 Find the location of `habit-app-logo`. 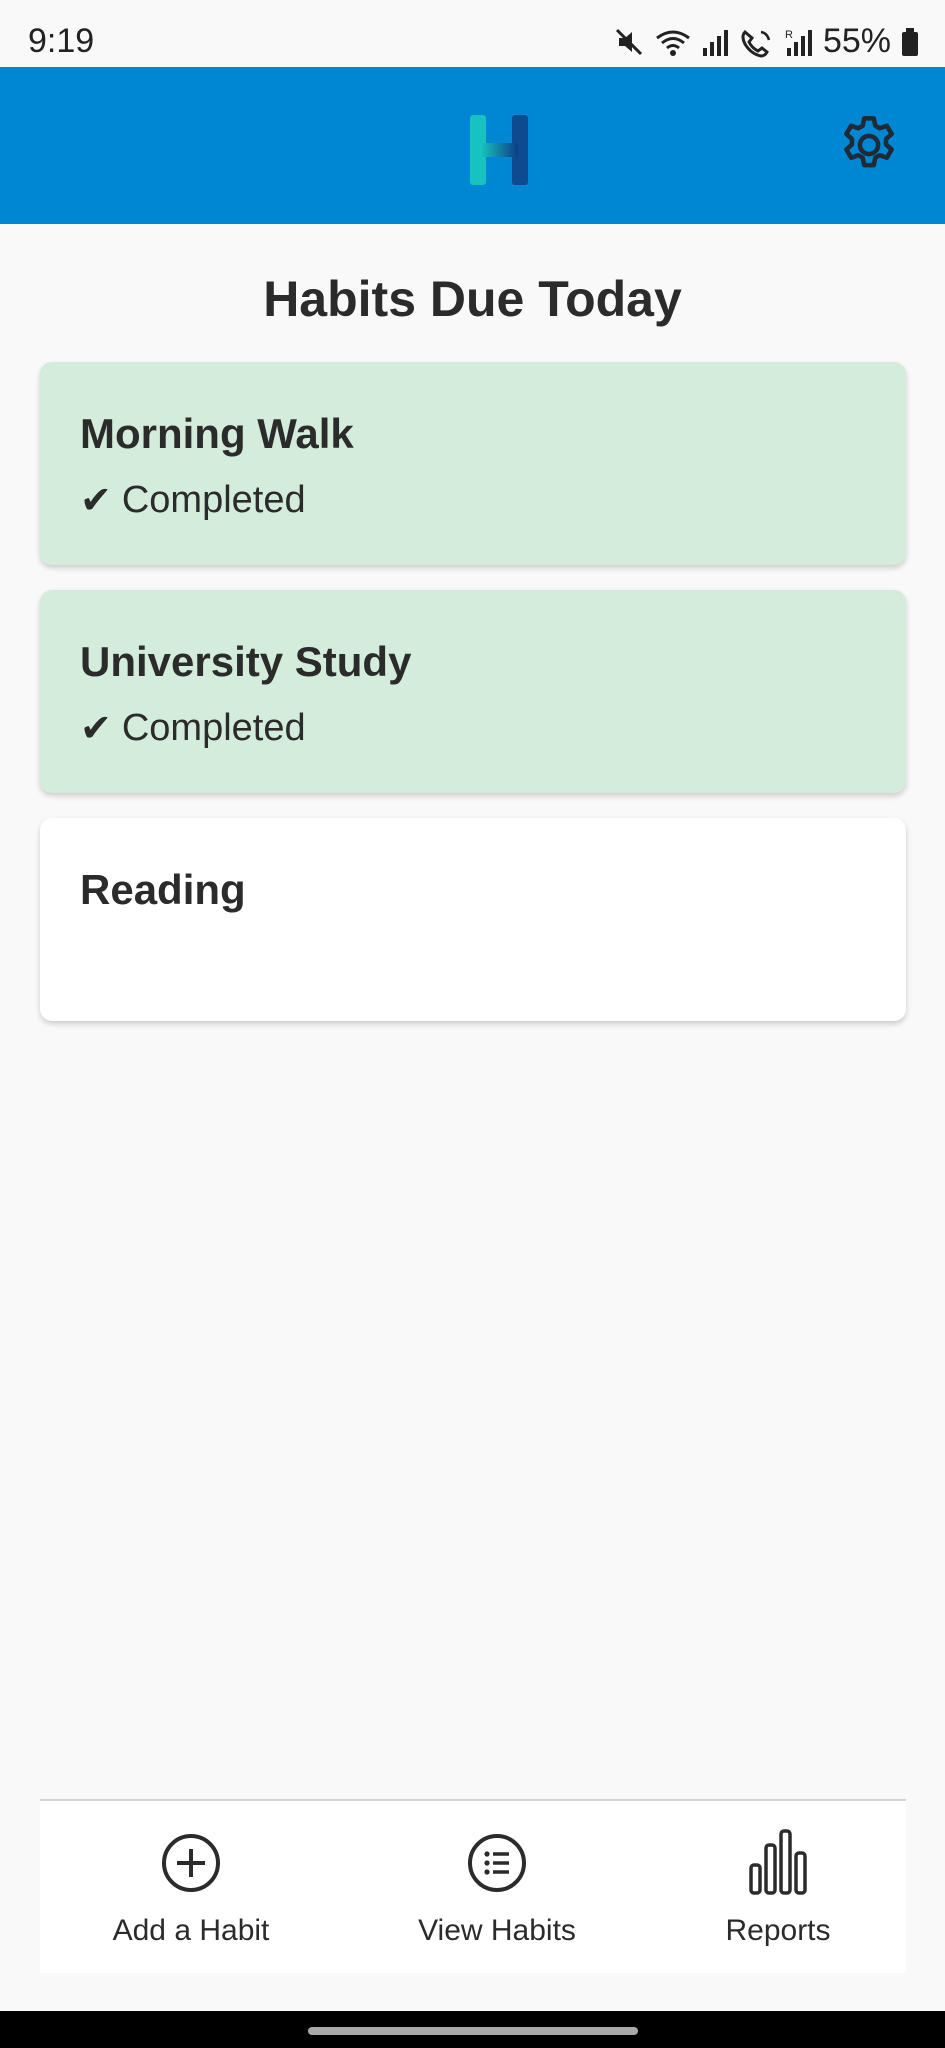

habit-app-logo is located at coordinates (499, 150).